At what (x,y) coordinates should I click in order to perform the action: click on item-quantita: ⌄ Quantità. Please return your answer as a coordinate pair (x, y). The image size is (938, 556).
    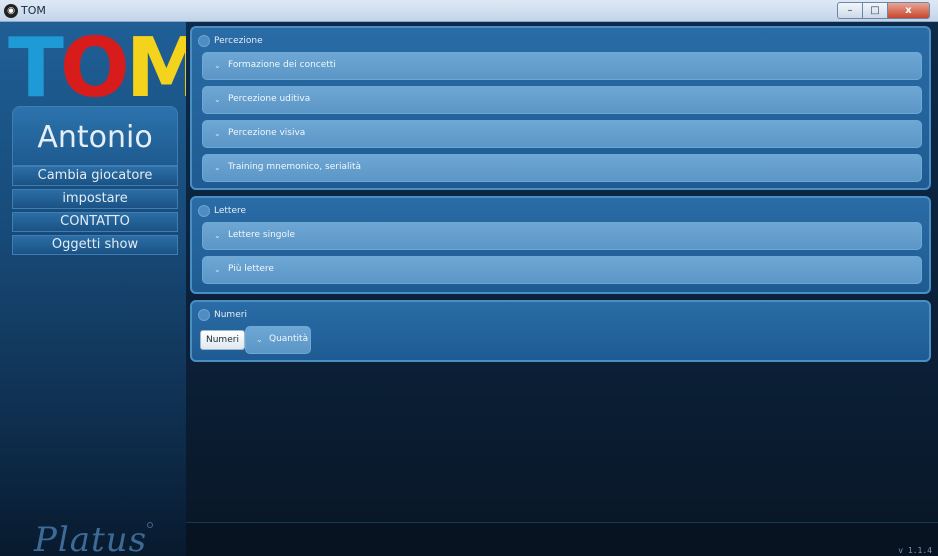
    Looking at the image, I should click on (278, 340).